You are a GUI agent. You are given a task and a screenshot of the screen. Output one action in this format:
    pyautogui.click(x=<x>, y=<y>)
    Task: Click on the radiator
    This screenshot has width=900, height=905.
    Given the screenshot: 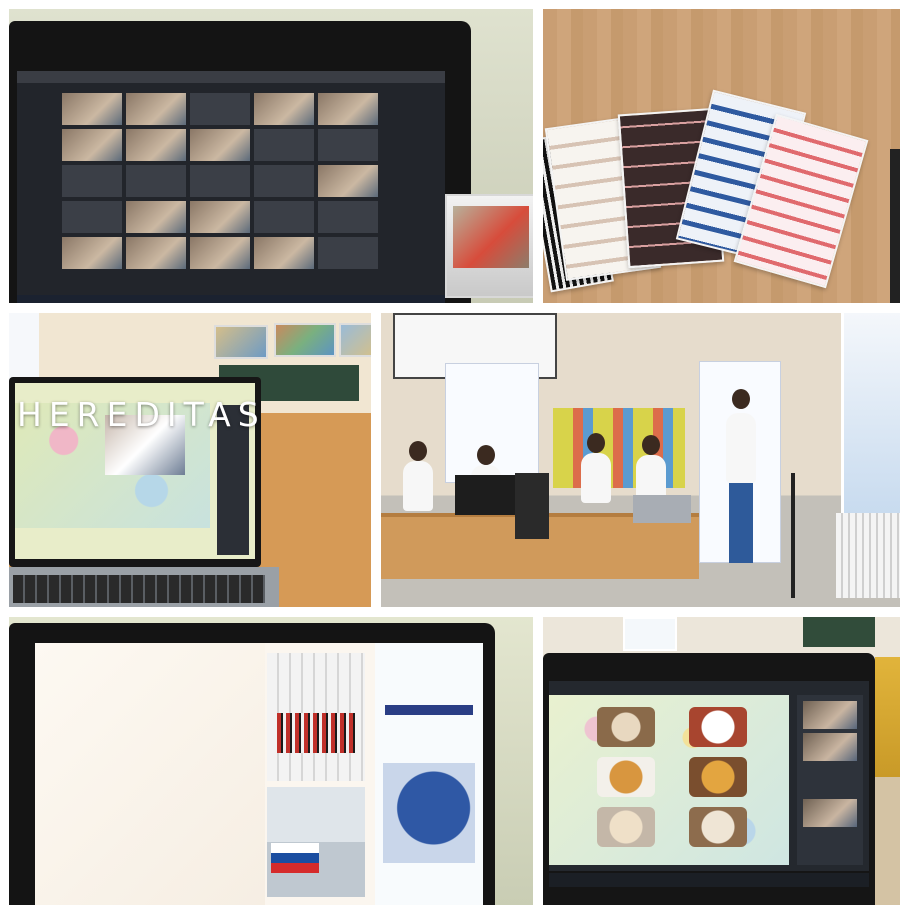 What is the action you would take?
    pyautogui.click(x=868, y=555)
    